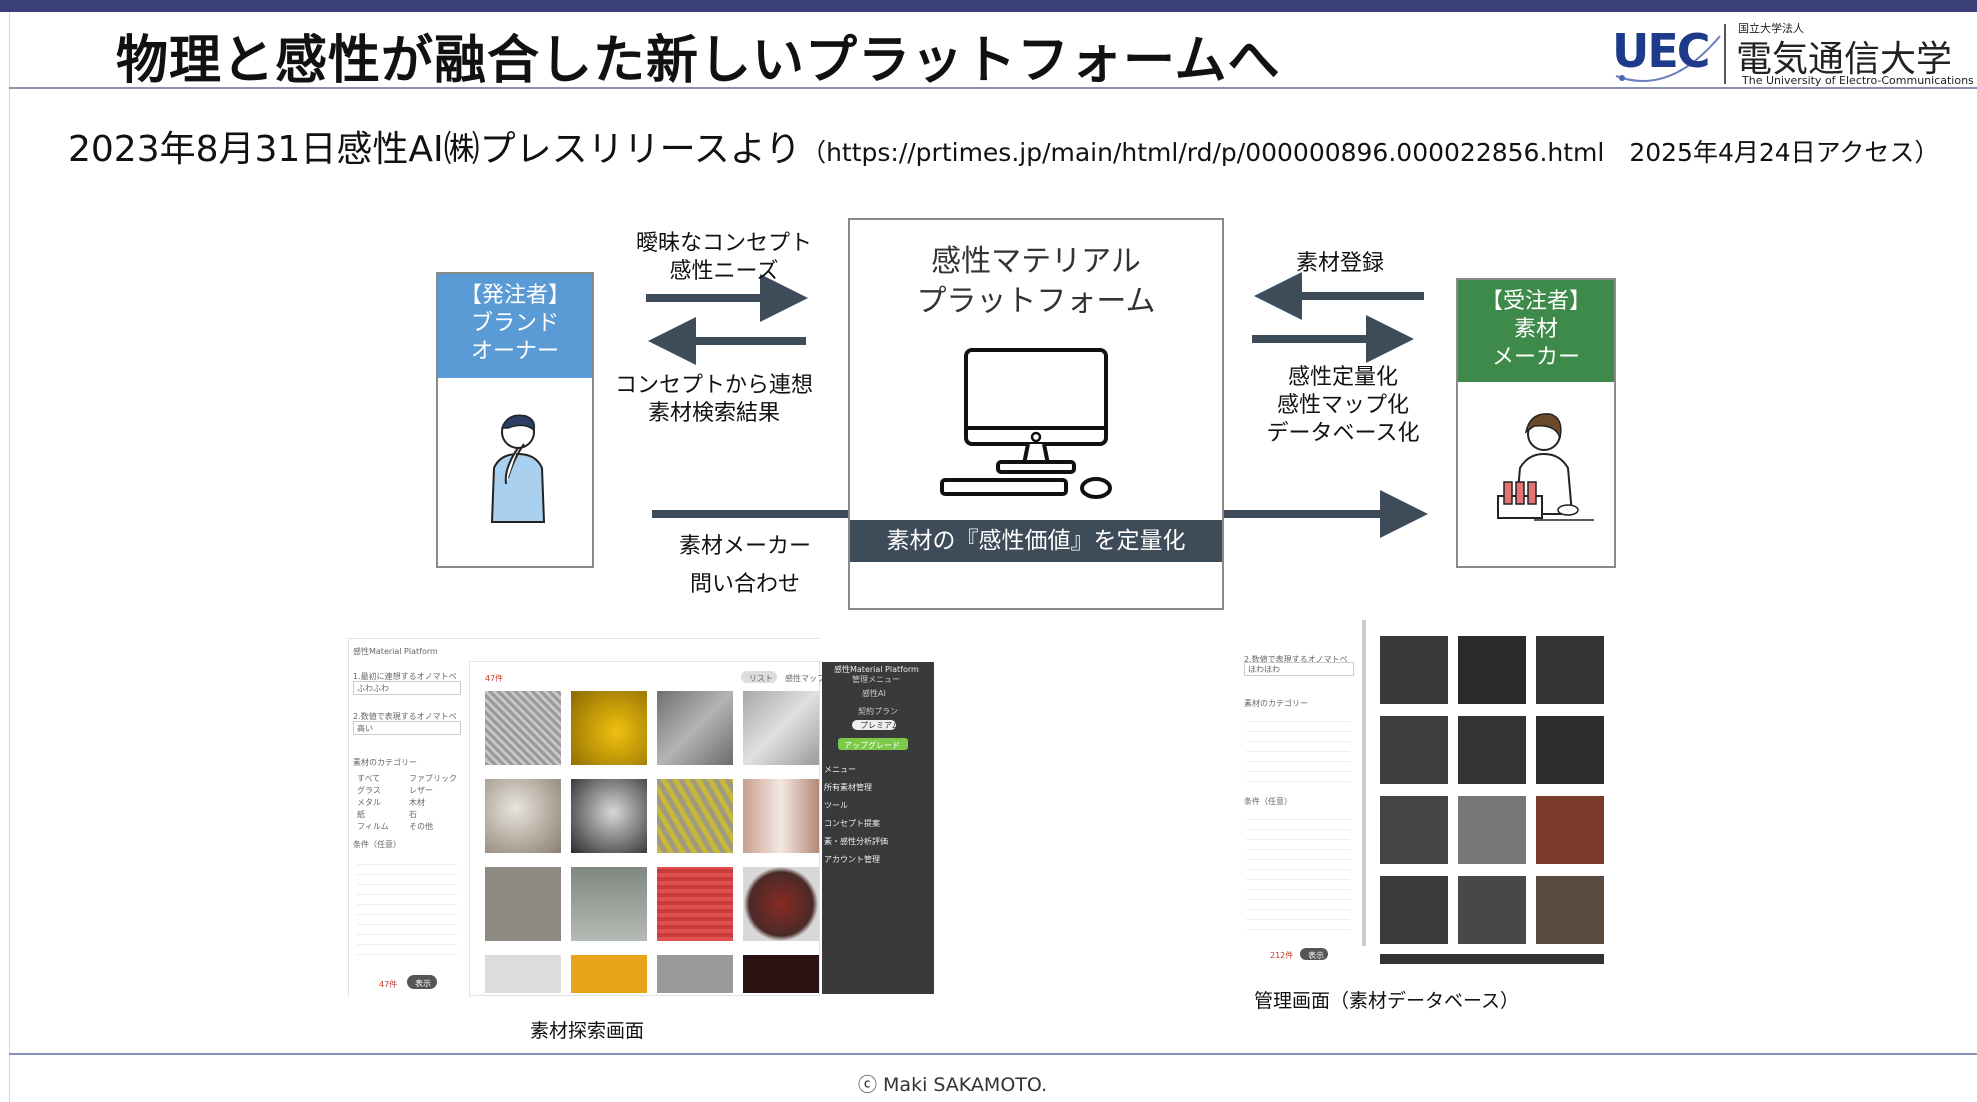 Image resolution: width=1977 pixels, height=1102 pixels. I want to click on label-inquiry: 素材メーカー 問い合わせ, so click(744, 565).